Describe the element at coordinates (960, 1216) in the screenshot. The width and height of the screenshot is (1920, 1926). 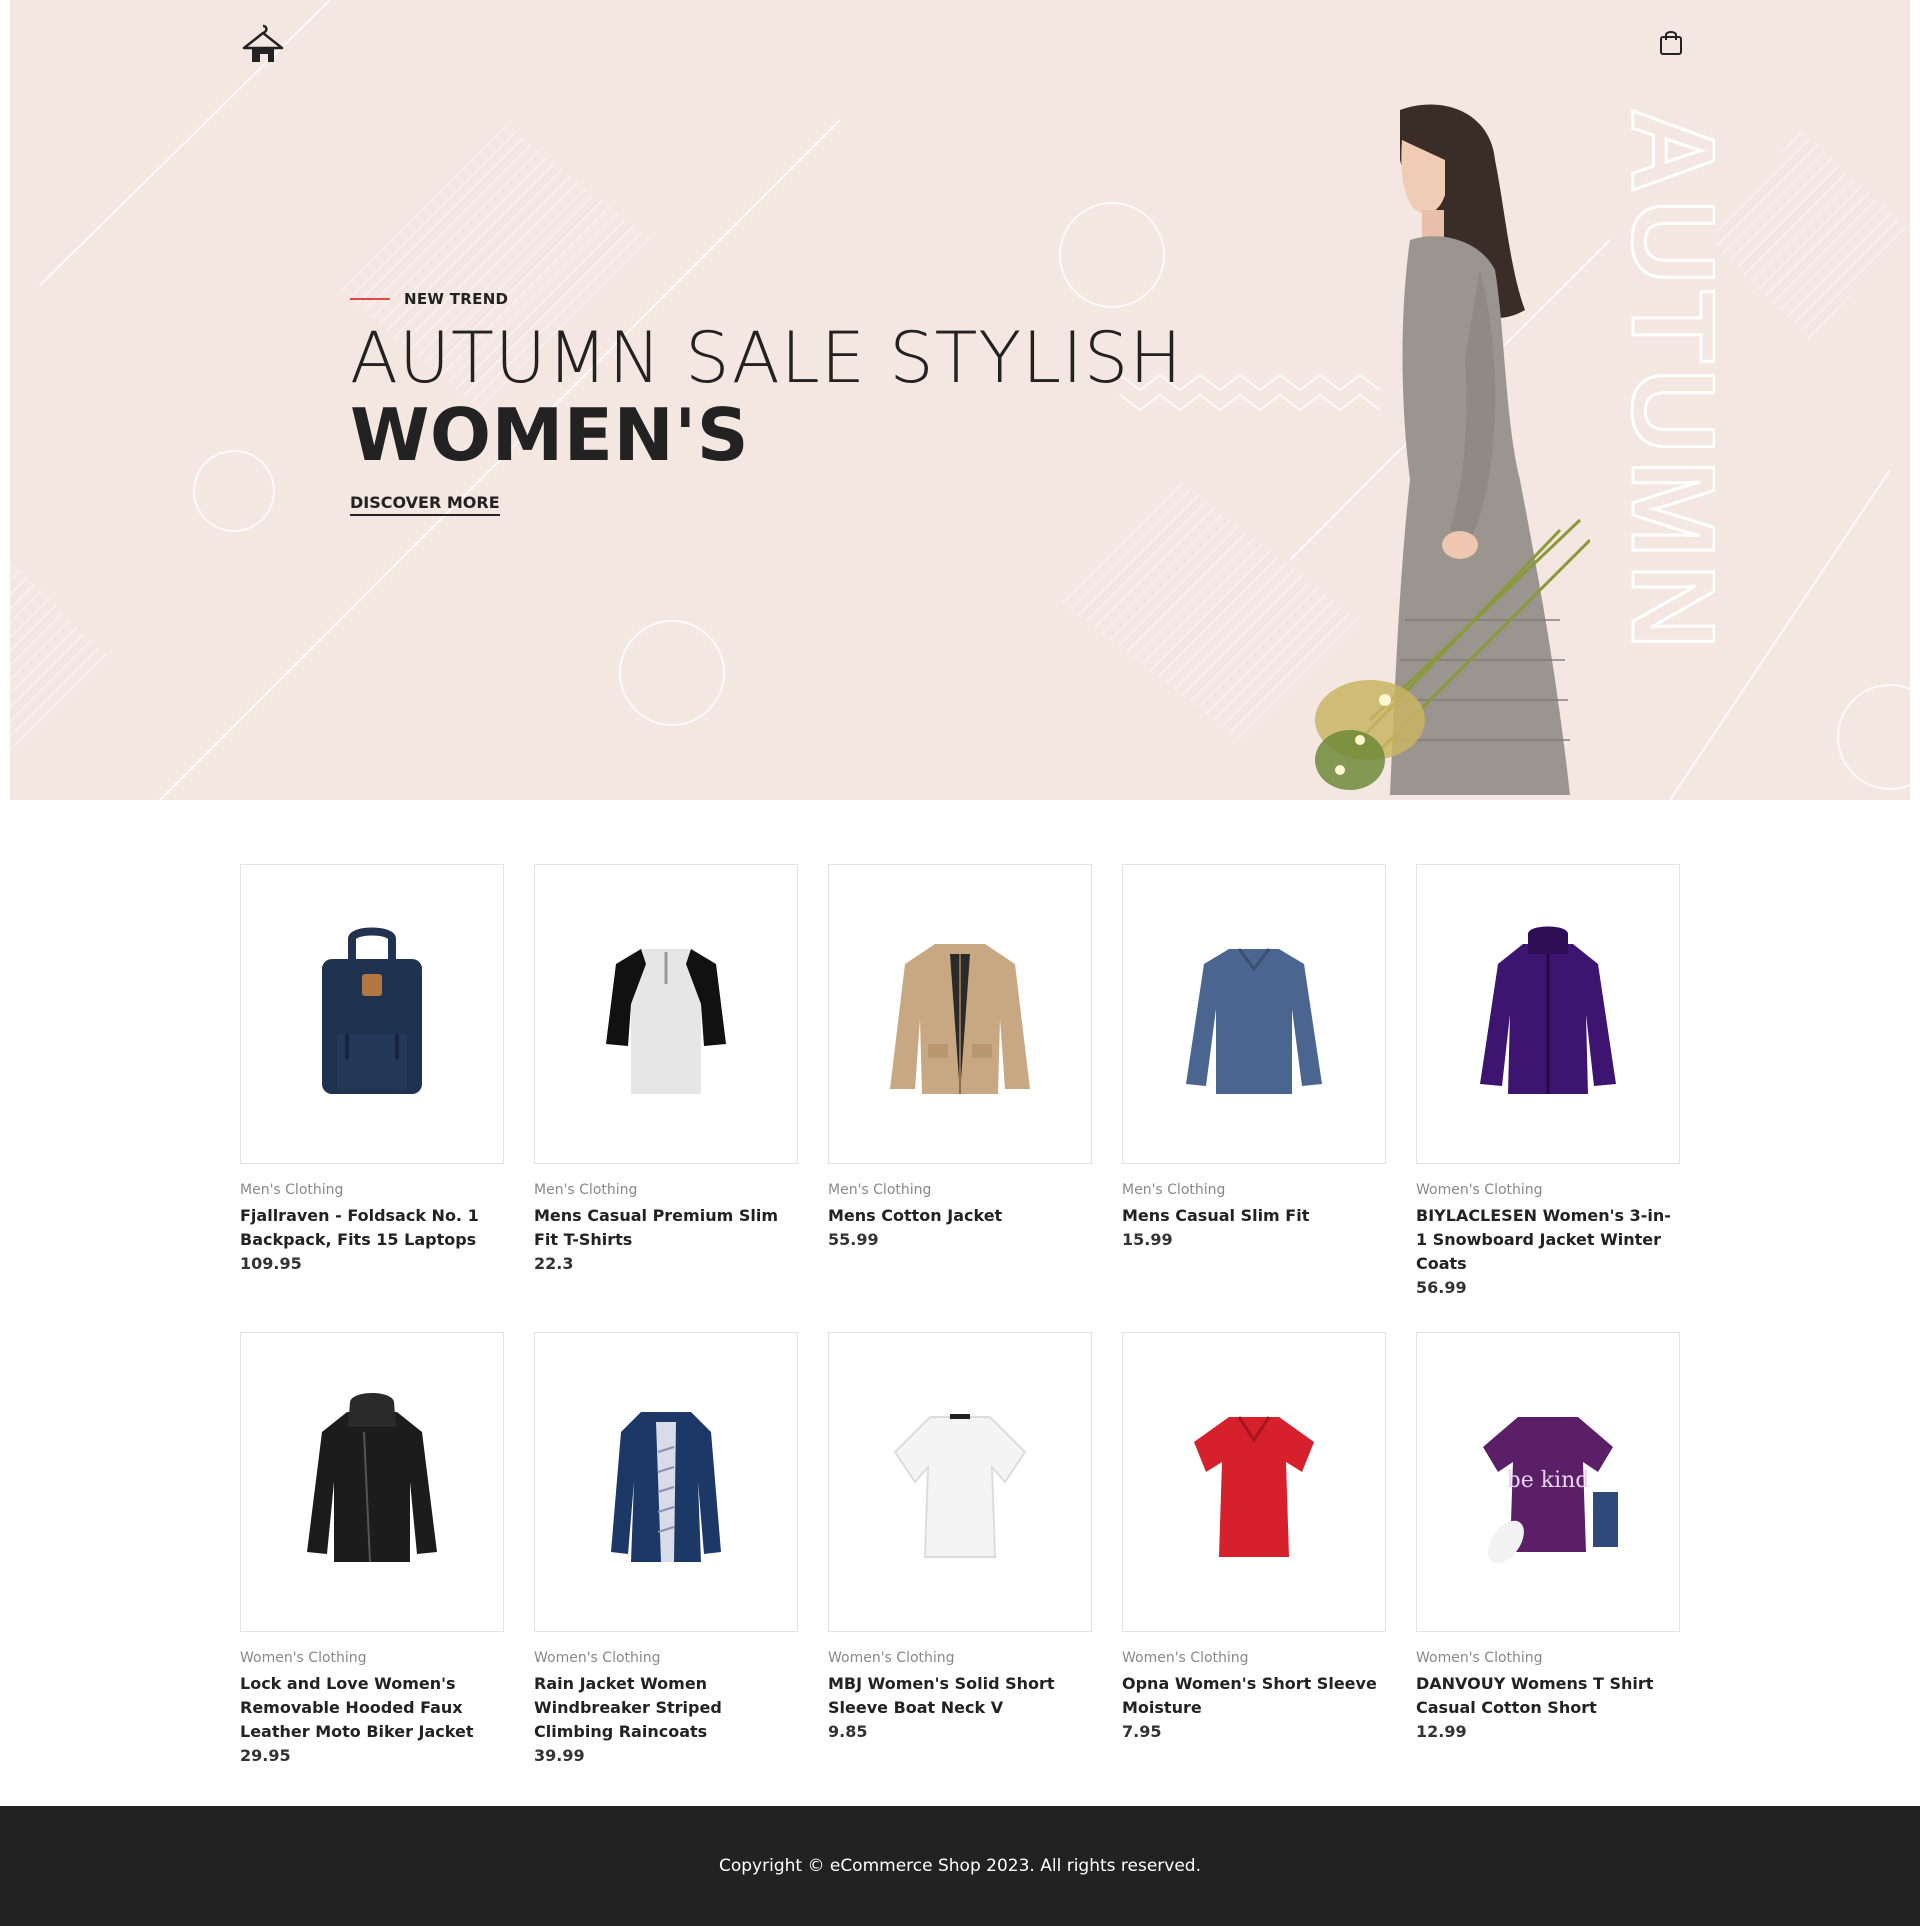
I see `product-title: Mens Cotton Jacket` at that location.